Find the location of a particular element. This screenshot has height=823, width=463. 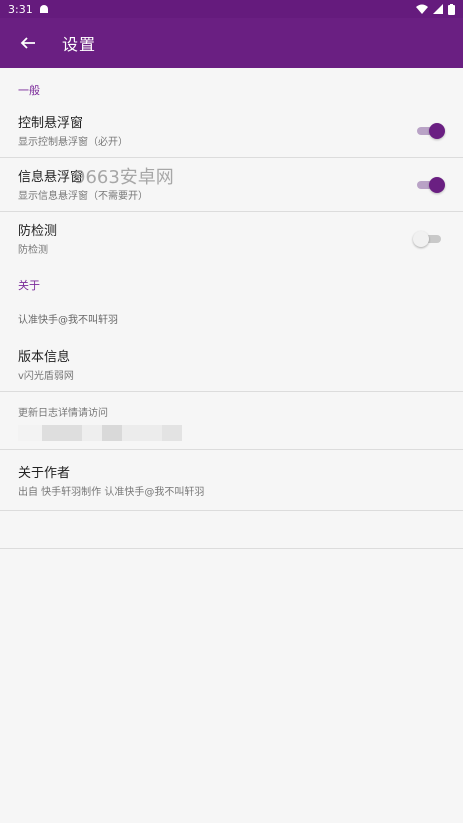

setting-subtitle: 显示信息悬浮窗（不需要开） is located at coordinates (83, 196).